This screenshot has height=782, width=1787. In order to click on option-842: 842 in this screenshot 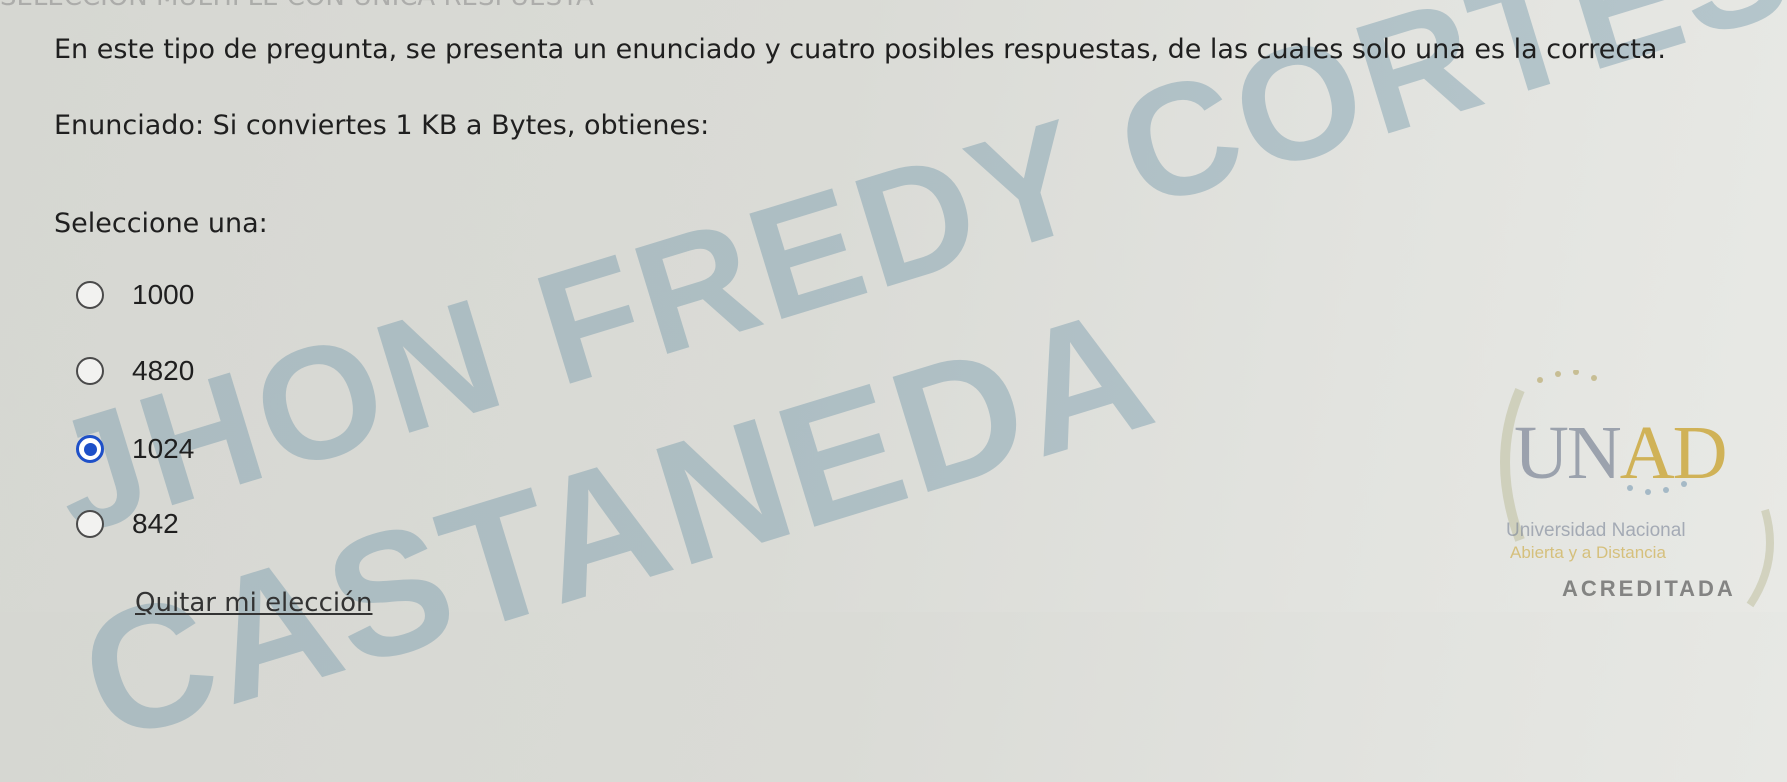, I will do `click(127, 524)`.